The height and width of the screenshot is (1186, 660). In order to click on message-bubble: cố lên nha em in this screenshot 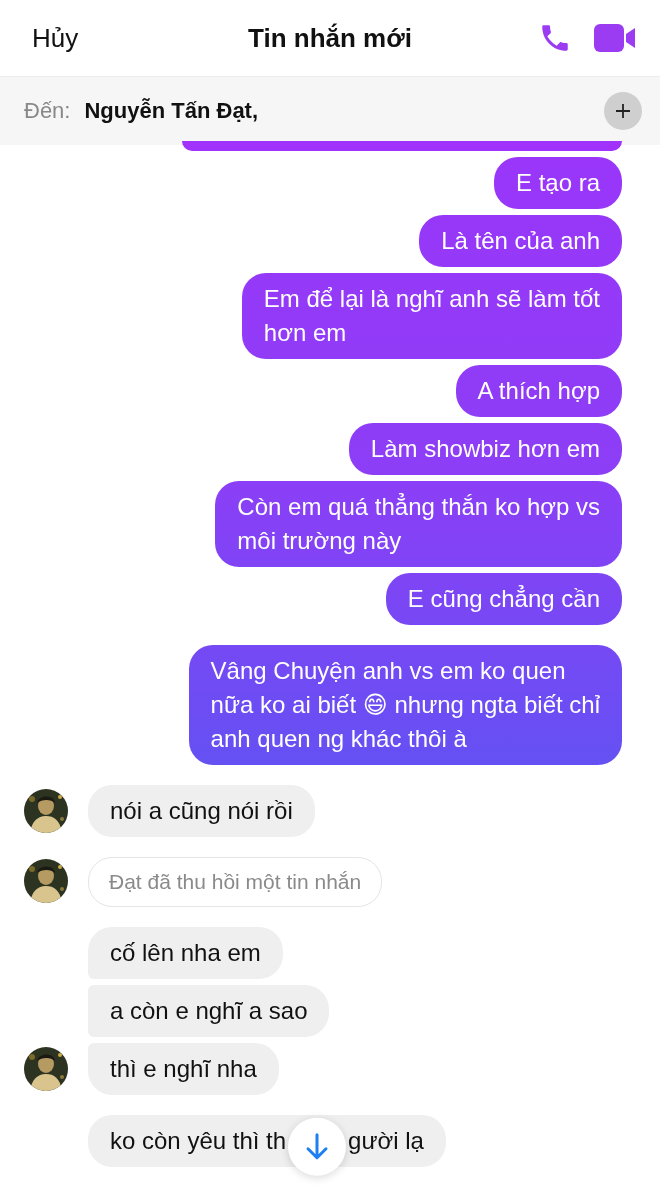, I will do `click(185, 953)`.